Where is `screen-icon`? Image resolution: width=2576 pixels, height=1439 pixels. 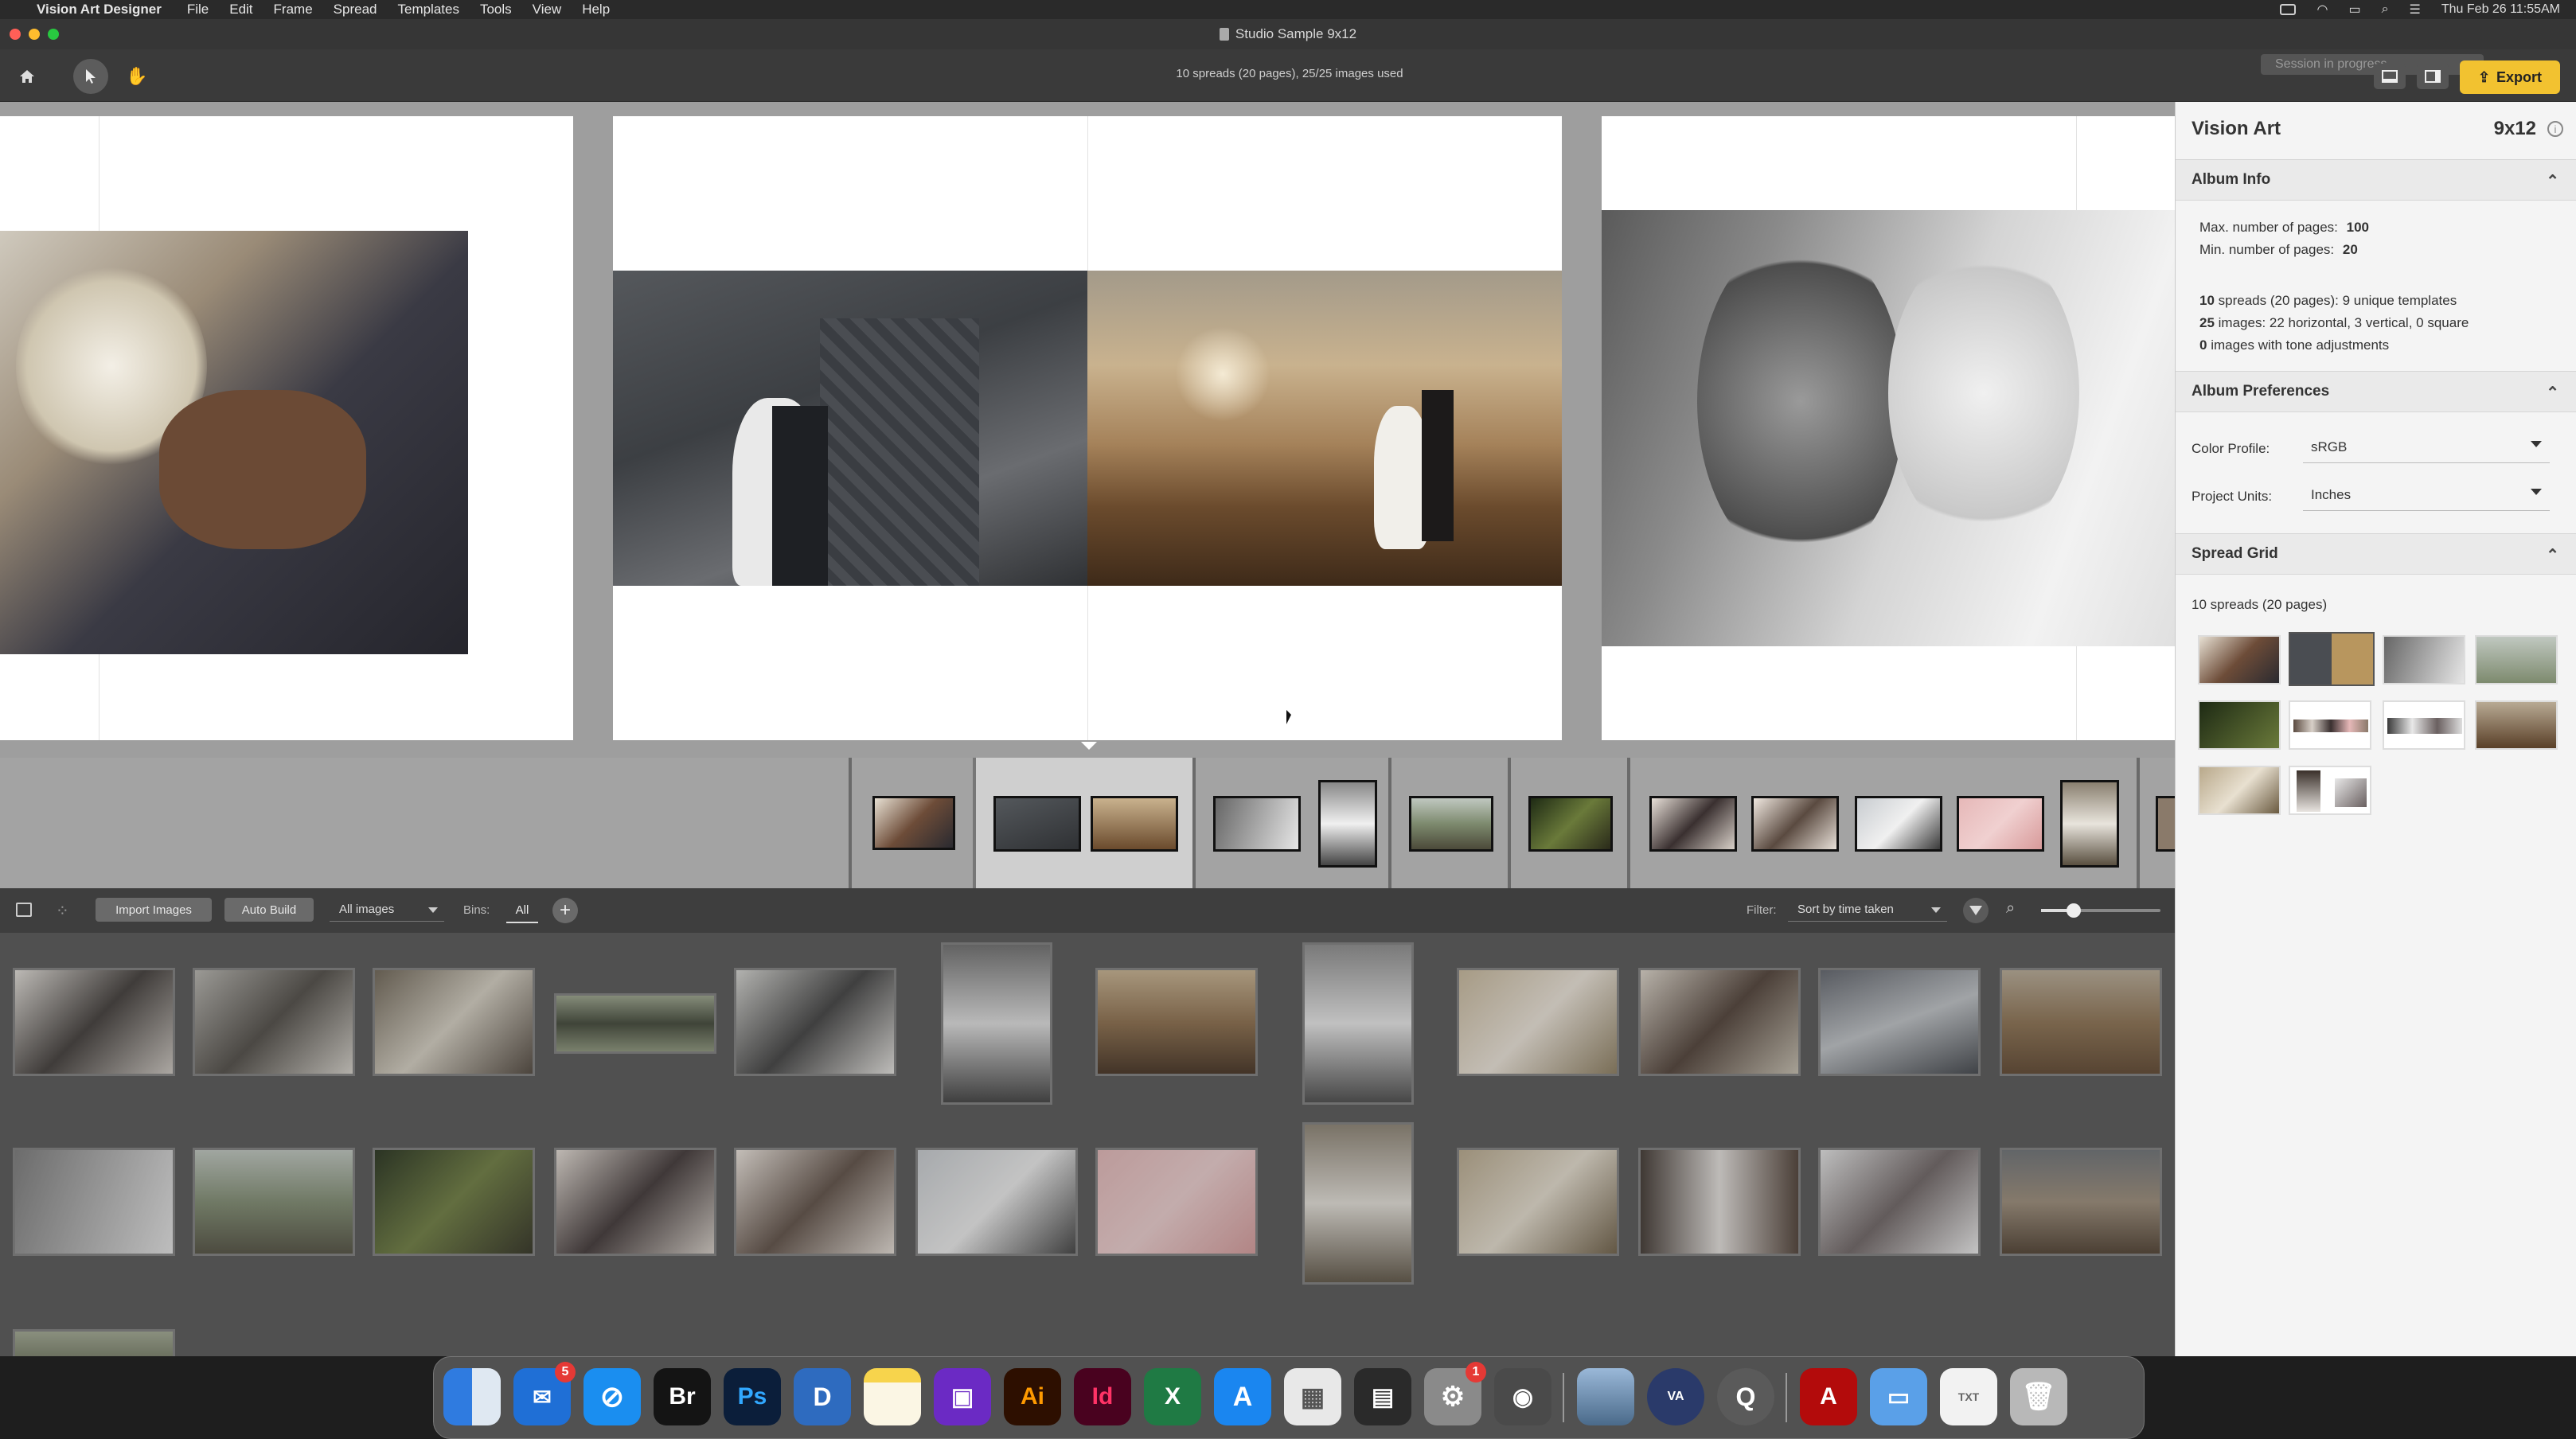
screen-icon is located at coordinates (2288, 9).